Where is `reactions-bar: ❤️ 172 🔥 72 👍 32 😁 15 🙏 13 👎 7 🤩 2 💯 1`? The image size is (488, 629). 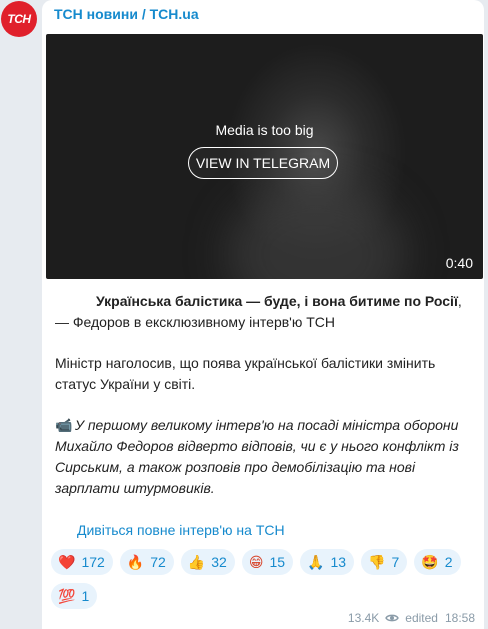
reactions-bar: ❤️ 172 🔥 72 👍 32 😁 15 🙏 13 👎 7 🤩 2 💯 1 is located at coordinates (261, 579).